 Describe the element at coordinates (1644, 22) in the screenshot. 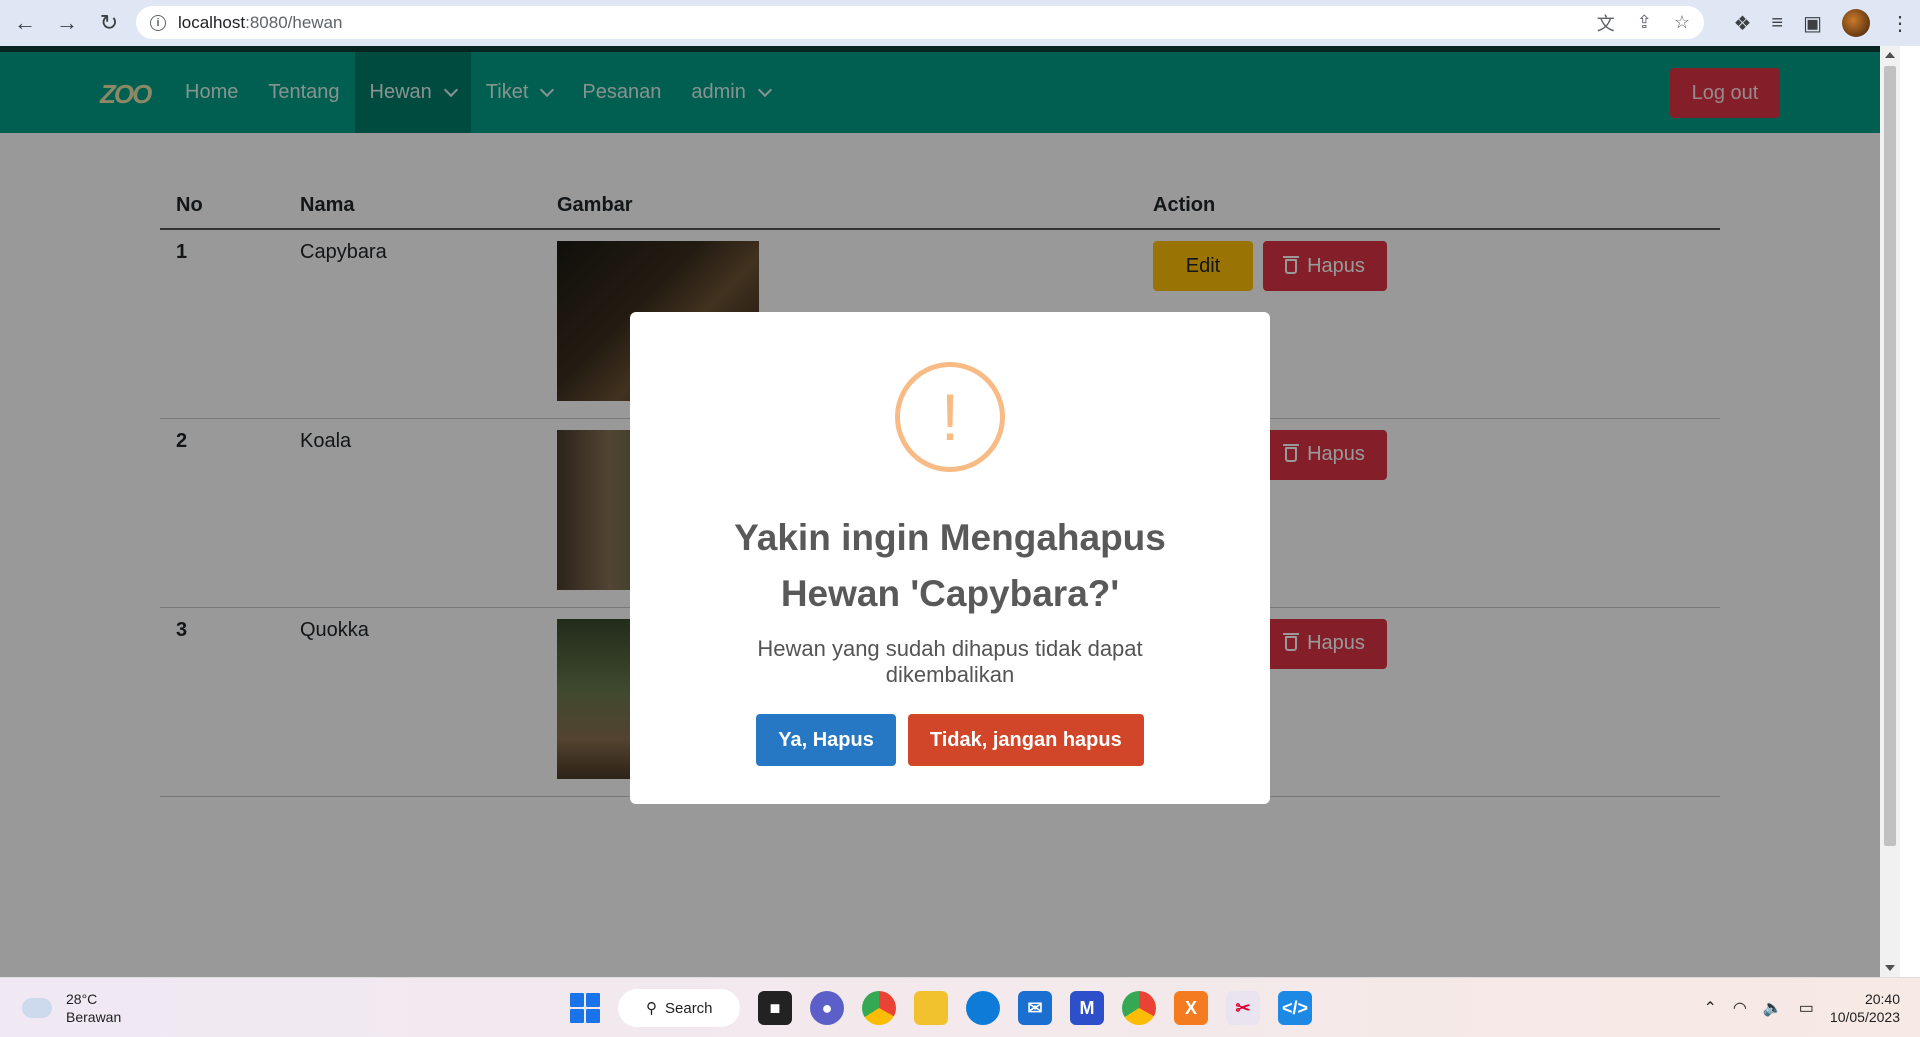

I see `share-icon: ⇪` at that location.